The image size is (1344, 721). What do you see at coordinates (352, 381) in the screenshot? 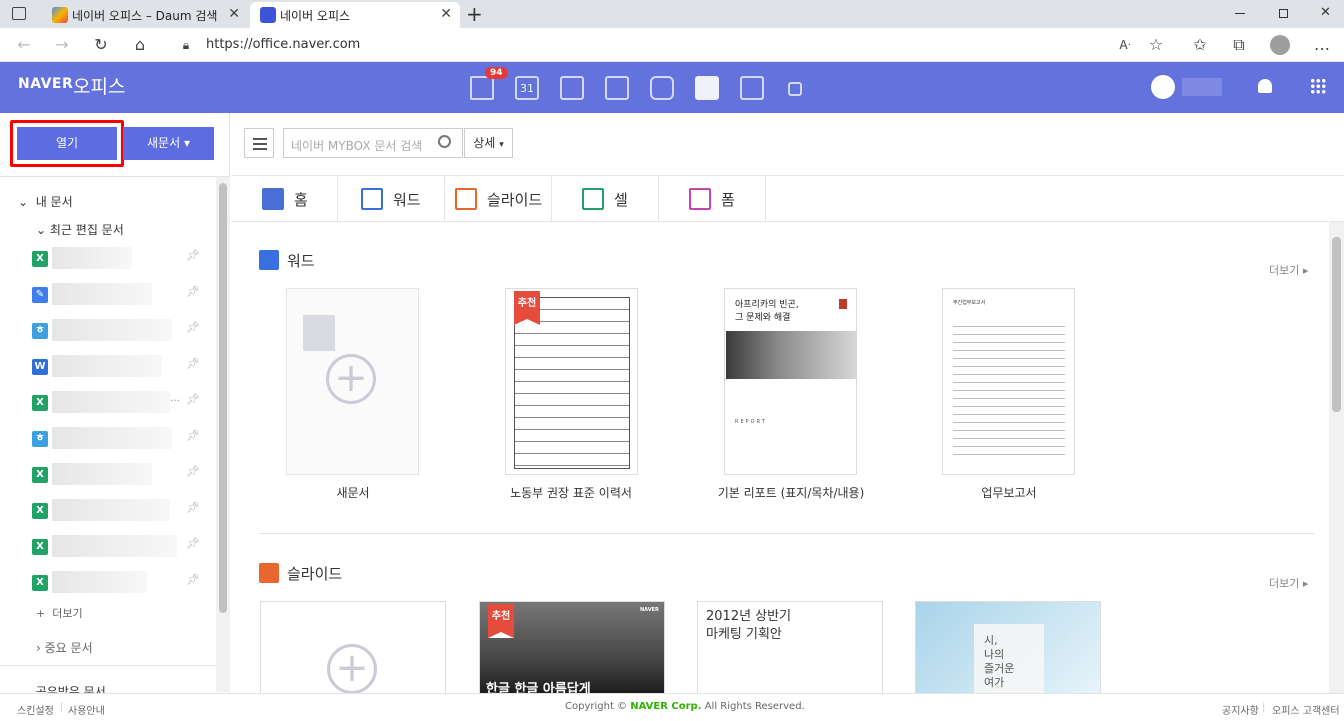
I see `template-card-new: +` at bounding box center [352, 381].